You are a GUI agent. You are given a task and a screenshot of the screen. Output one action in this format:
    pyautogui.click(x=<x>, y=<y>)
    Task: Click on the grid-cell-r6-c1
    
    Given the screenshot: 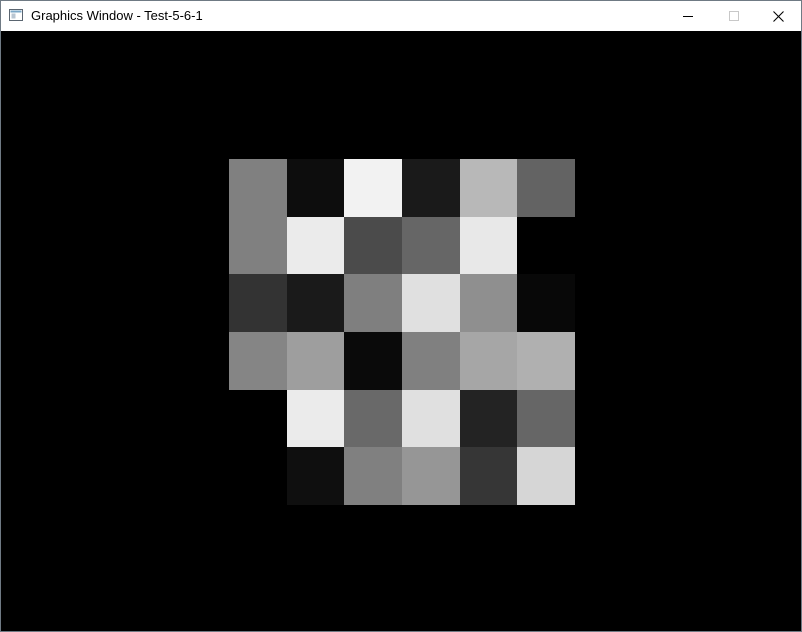 What is the action you would take?
    pyautogui.click(x=258, y=476)
    